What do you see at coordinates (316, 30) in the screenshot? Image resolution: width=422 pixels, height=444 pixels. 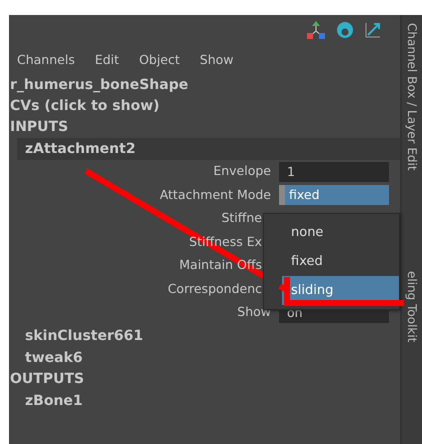 I see `node-icon` at bounding box center [316, 30].